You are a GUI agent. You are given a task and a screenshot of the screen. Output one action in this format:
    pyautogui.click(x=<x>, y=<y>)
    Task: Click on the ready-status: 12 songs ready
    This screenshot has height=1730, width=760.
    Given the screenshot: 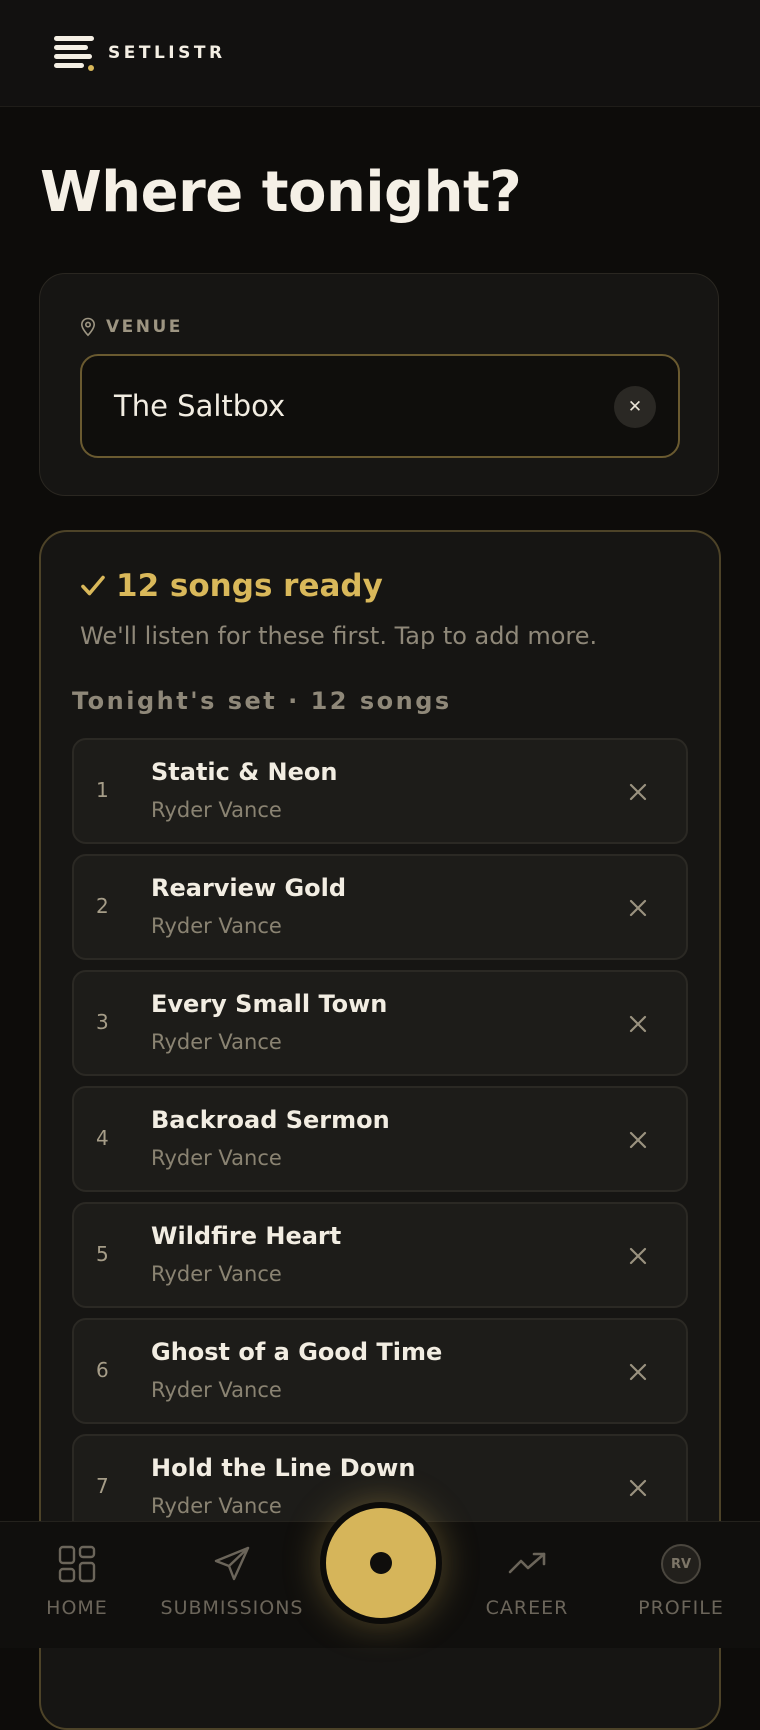 What is the action you would take?
    pyautogui.click(x=231, y=586)
    